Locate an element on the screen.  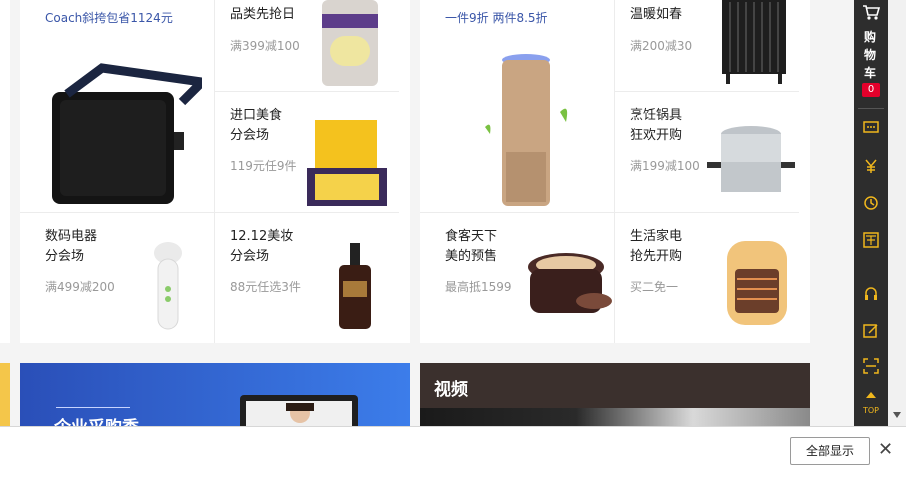
tile-promo: 88元任选3件 is located at coordinates (265, 287).